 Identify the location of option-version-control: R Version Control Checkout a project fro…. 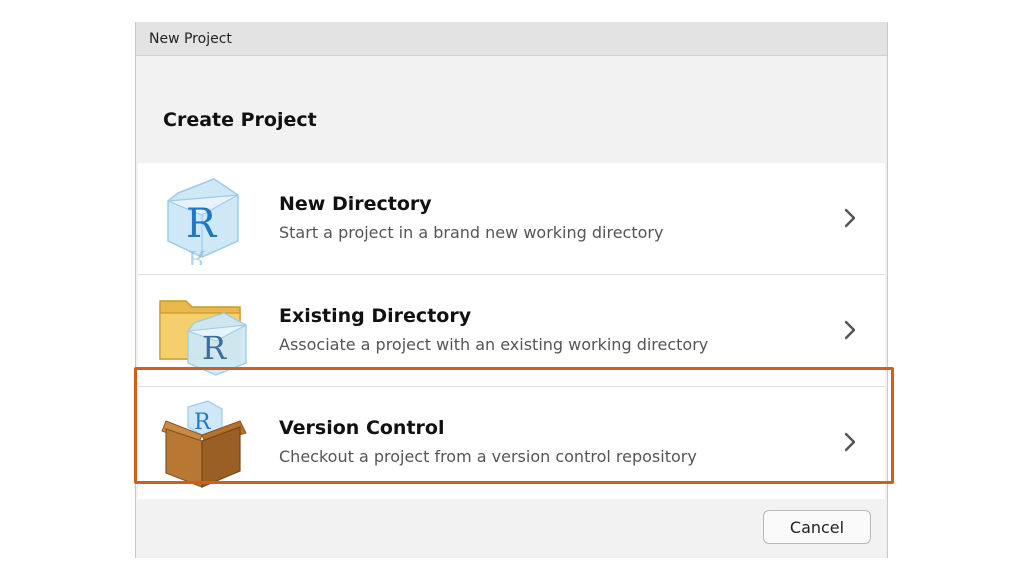
(511, 443).